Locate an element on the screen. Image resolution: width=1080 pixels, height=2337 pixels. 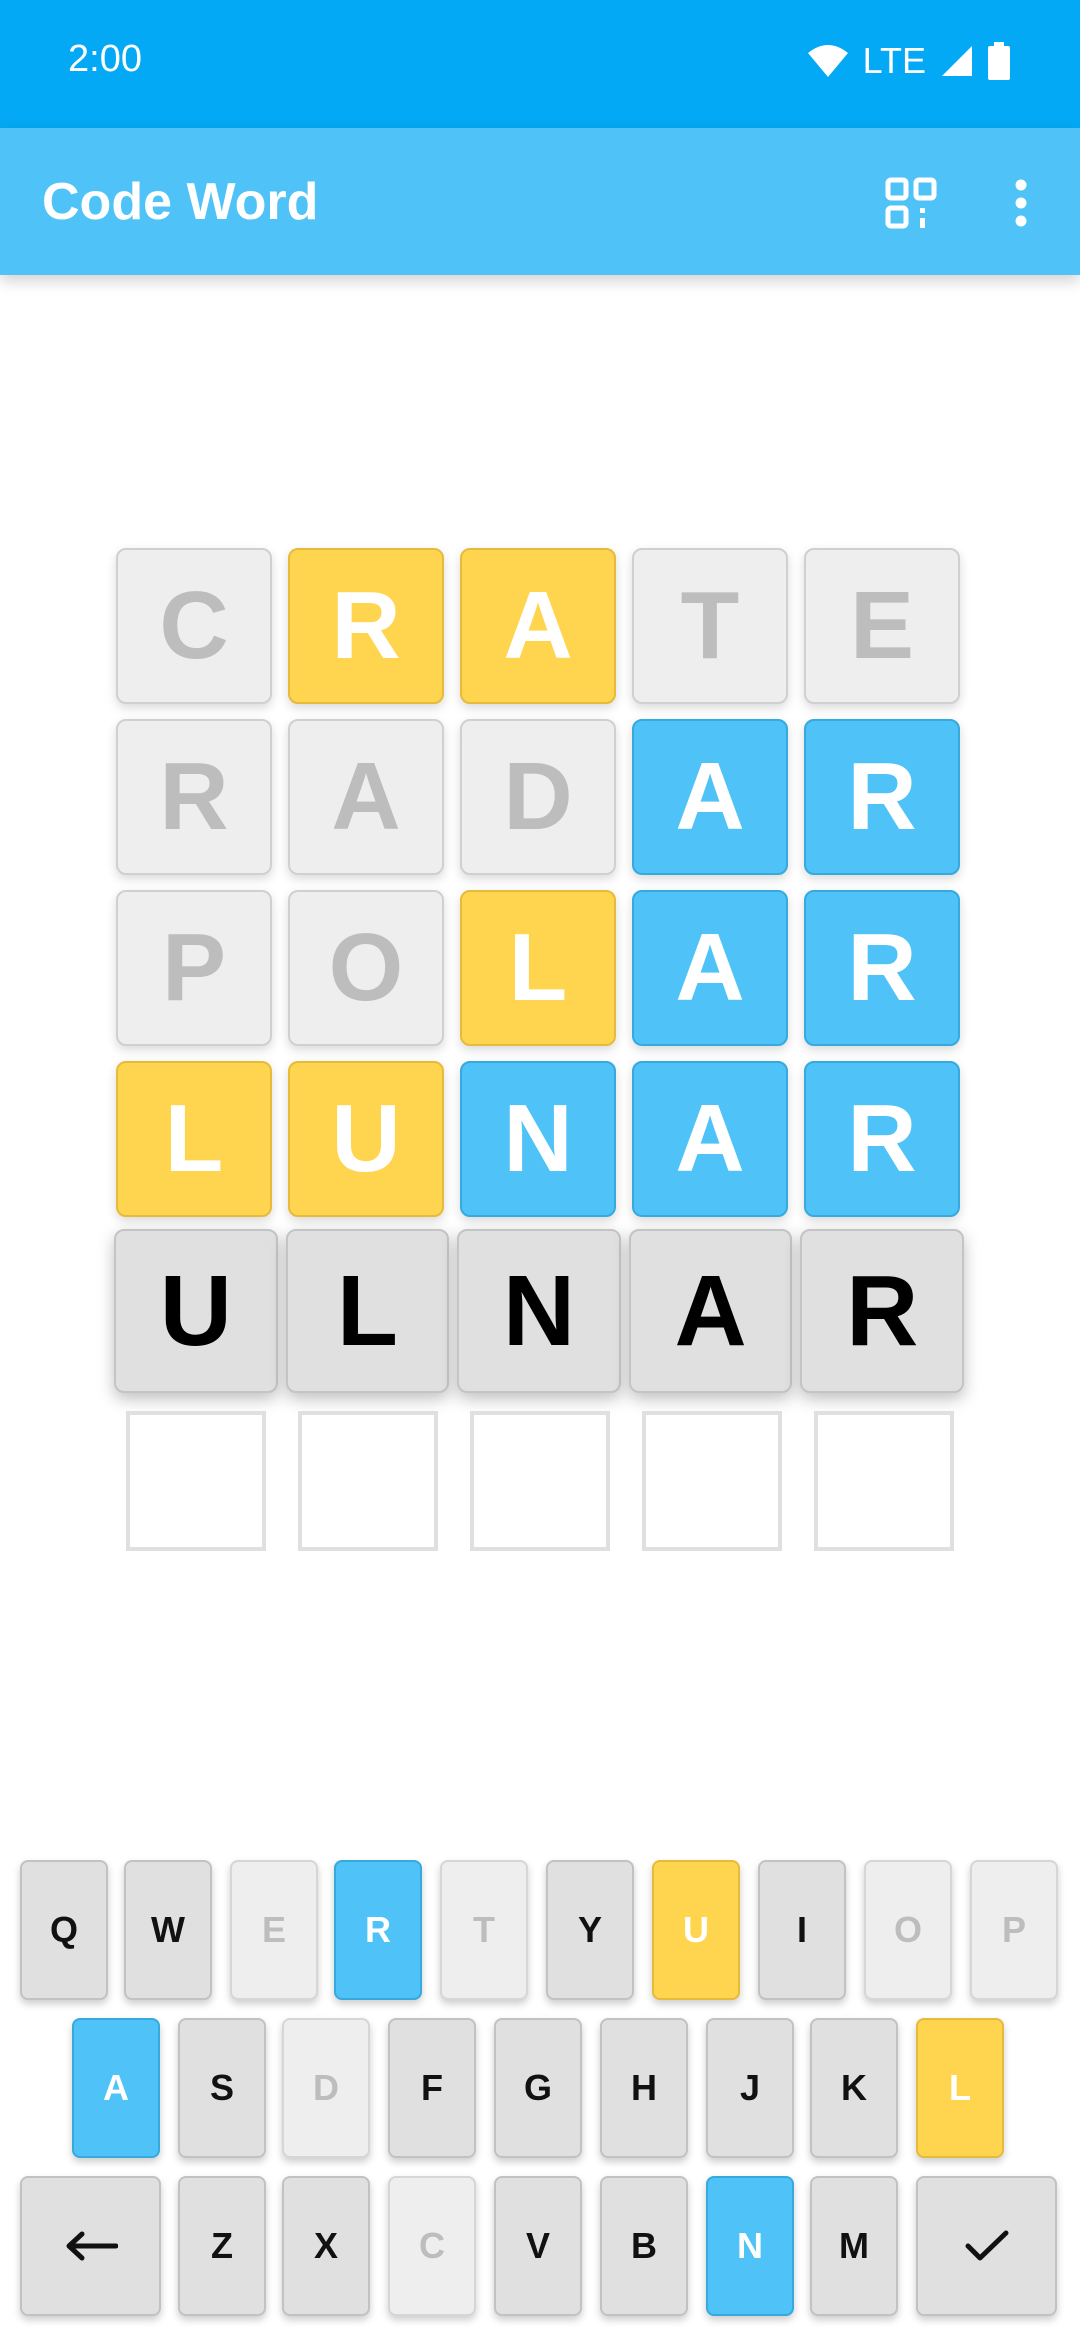
key-p: P is located at coordinates (1014, 1930).